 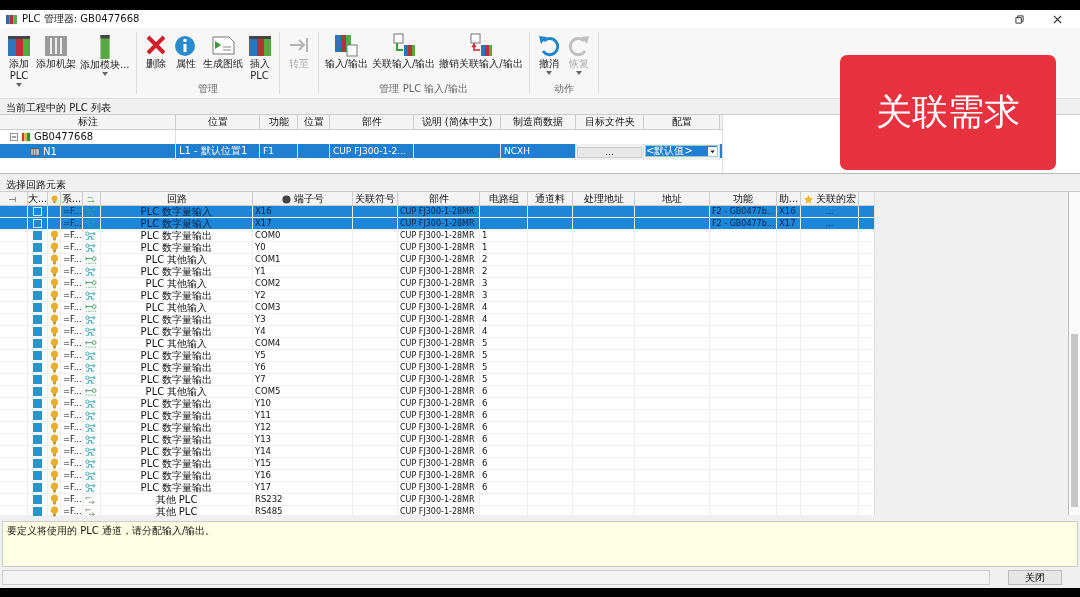 What do you see at coordinates (303, 427) in the screenshot?
I see `table-cell: Y12` at bounding box center [303, 427].